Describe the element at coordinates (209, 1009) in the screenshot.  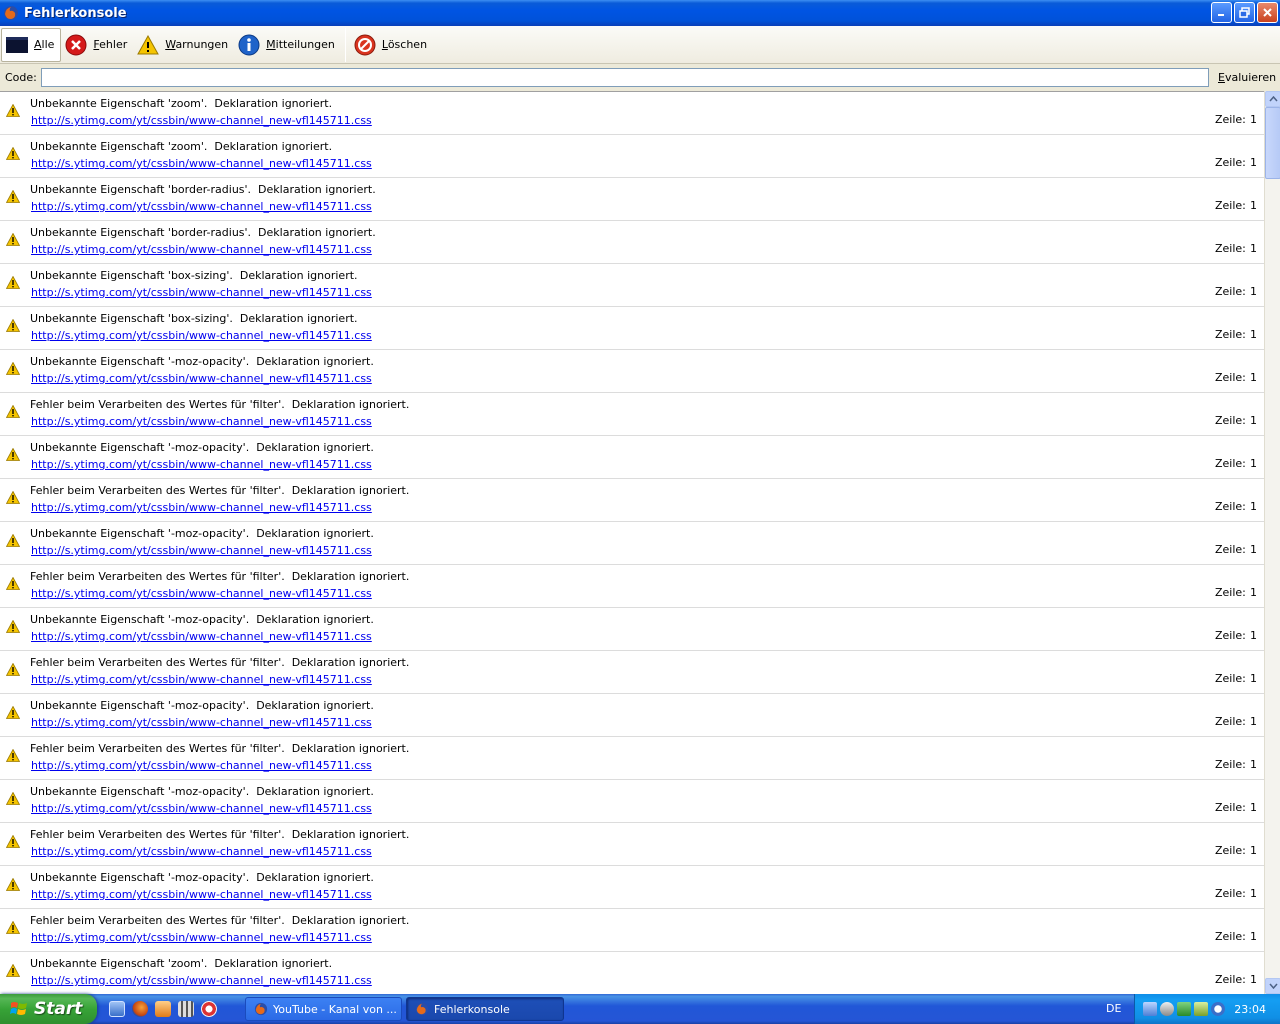
I see `app-icon` at that location.